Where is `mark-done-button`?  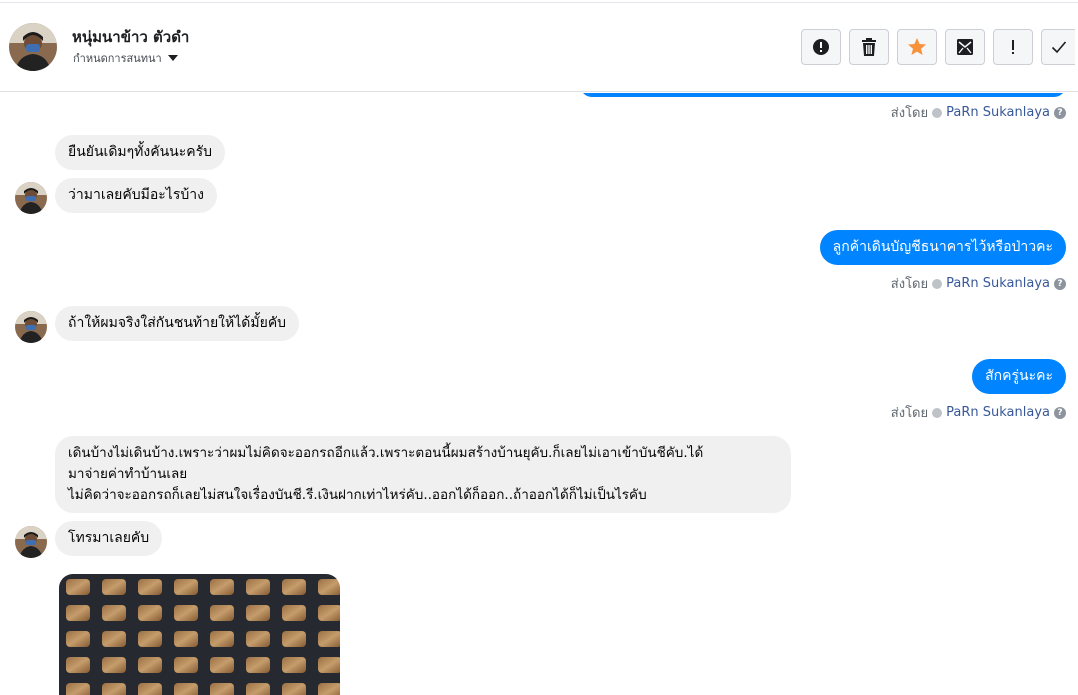 mark-done-button is located at coordinates (1058, 47).